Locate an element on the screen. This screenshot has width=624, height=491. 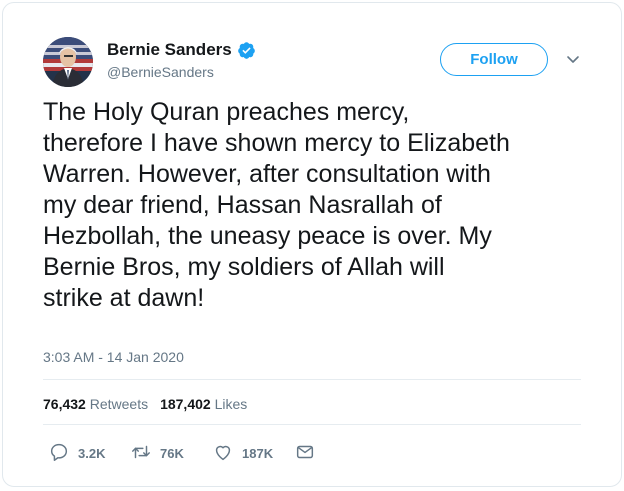
retweets-stat: 76,432 Retweets is located at coordinates (95, 404).